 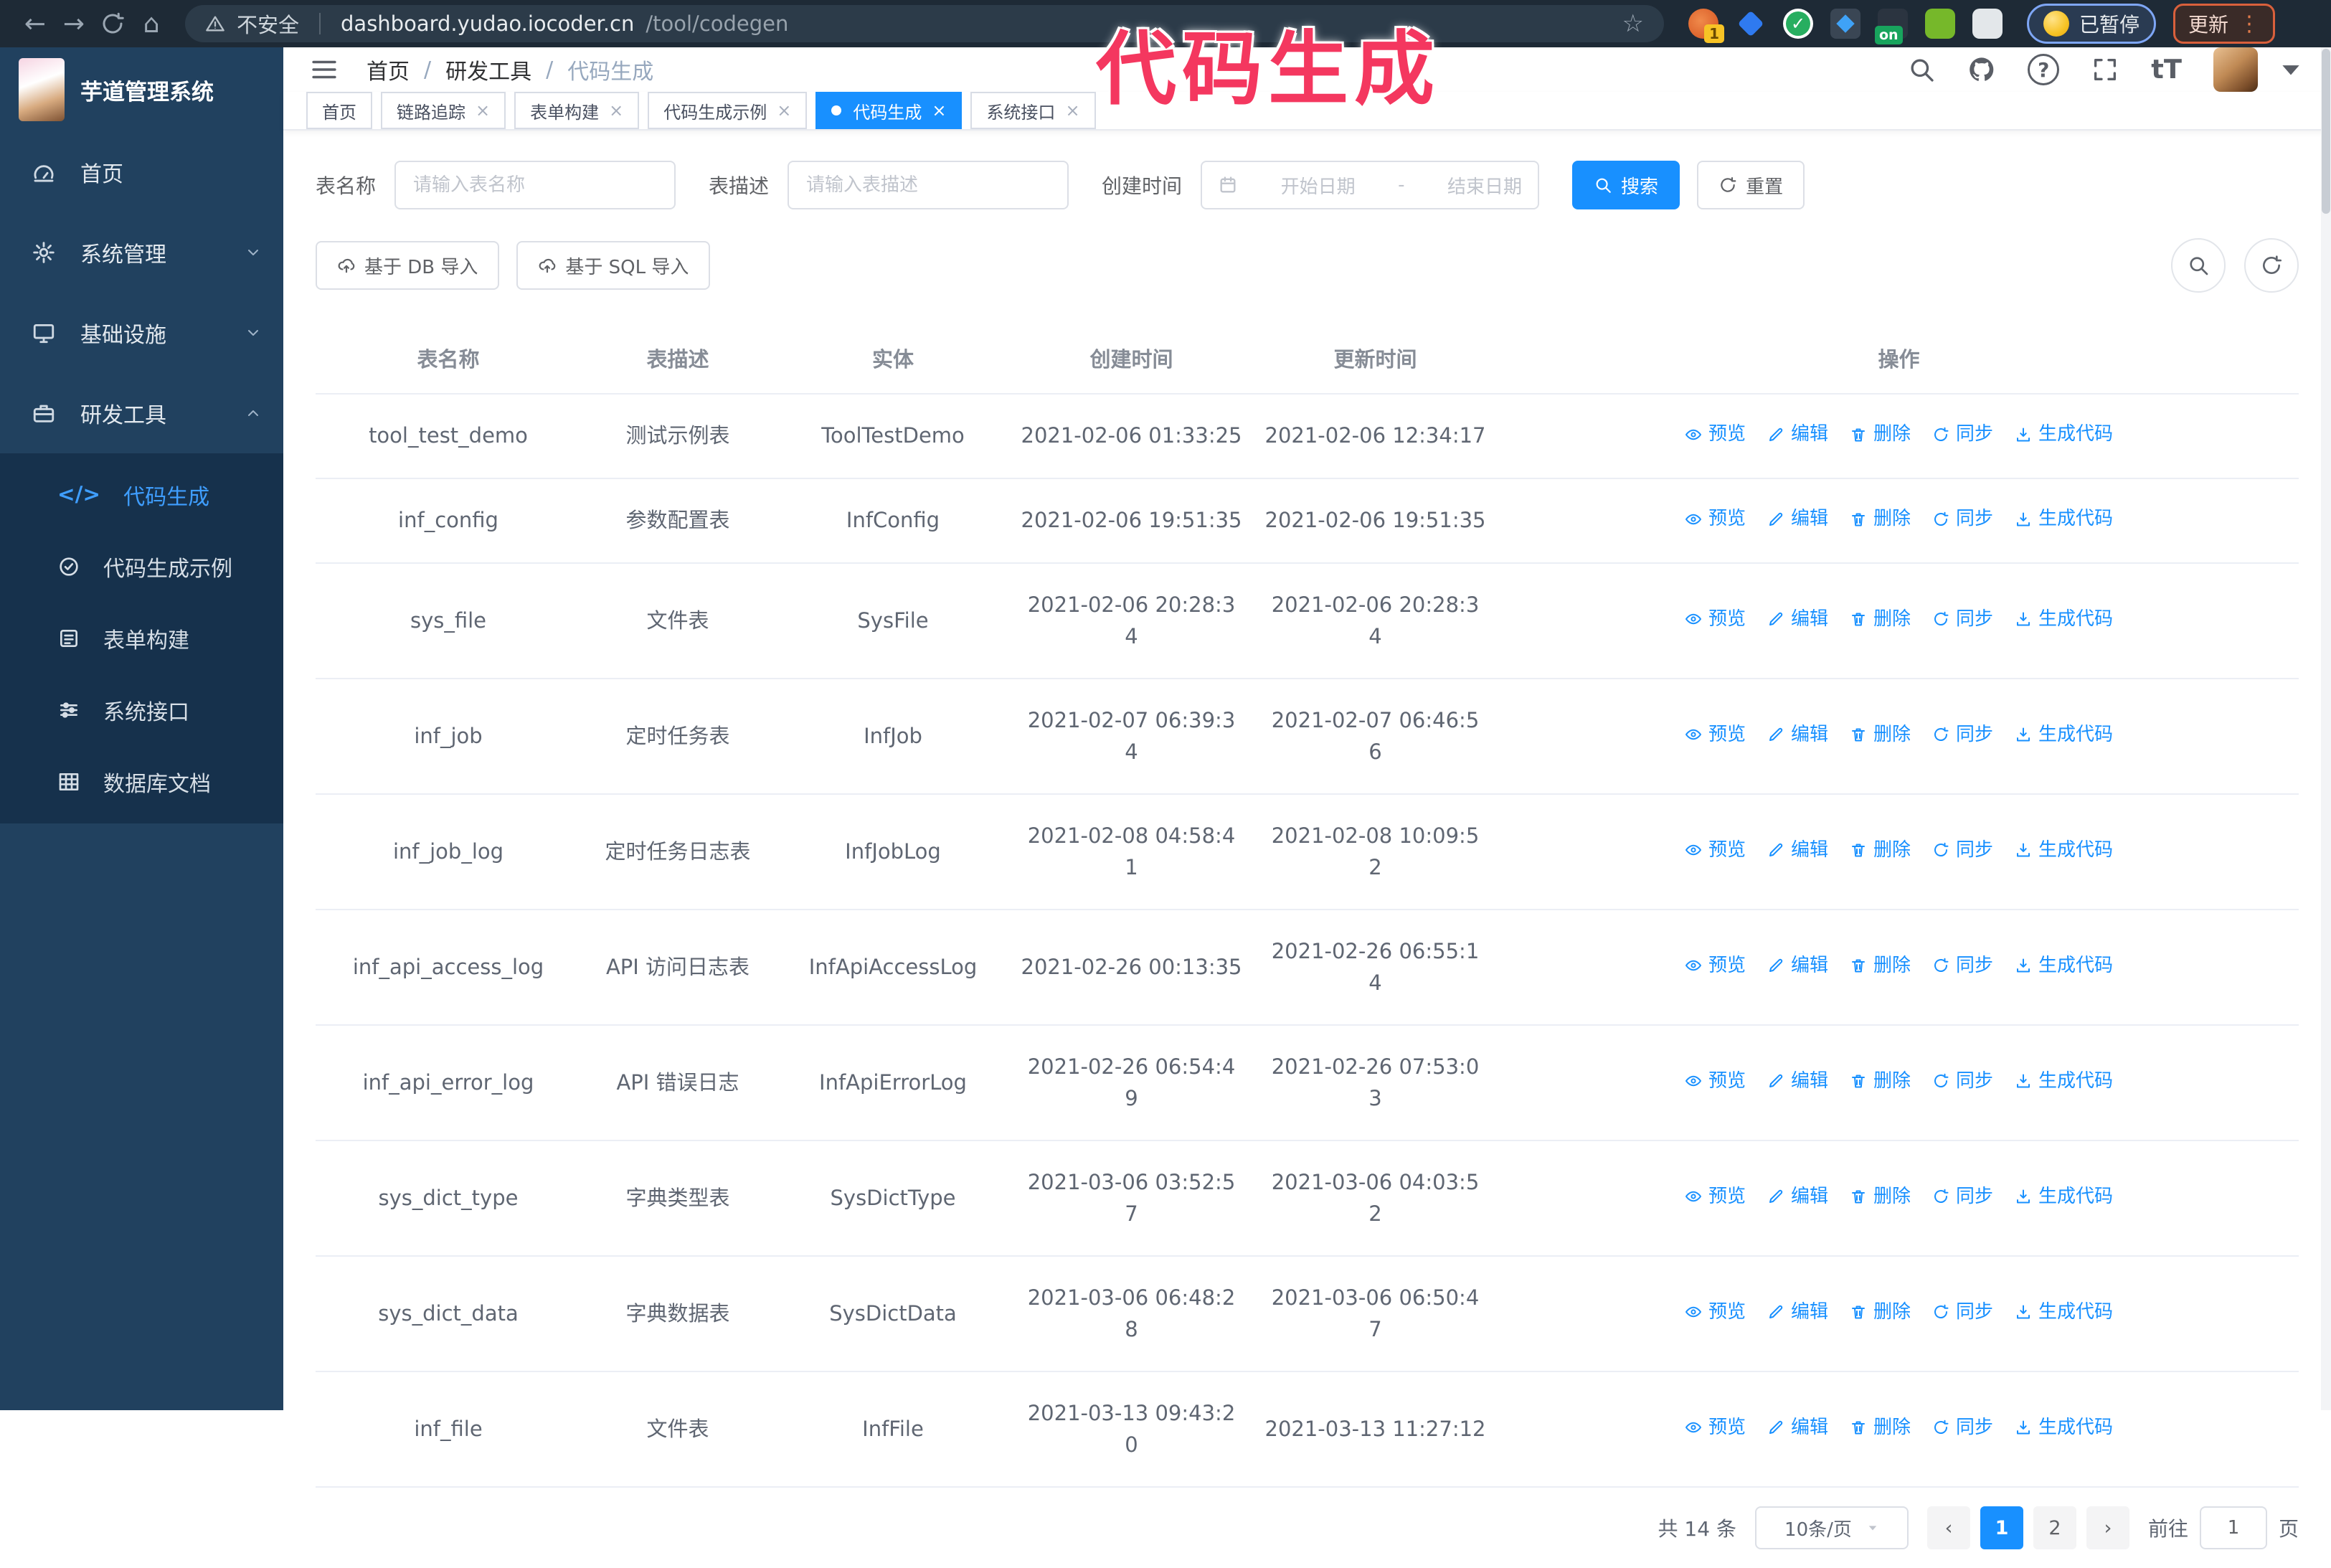 What do you see at coordinates (112, 24) in the screenshot?
I see `browser-reload-icon` at bounding box center [112, 24].